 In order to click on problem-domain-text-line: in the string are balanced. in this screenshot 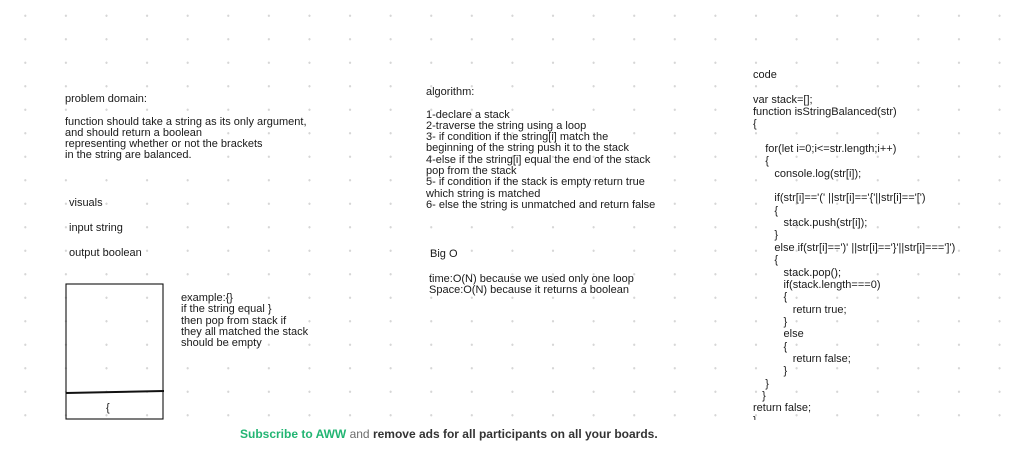, I will do `click(128, 155)`.